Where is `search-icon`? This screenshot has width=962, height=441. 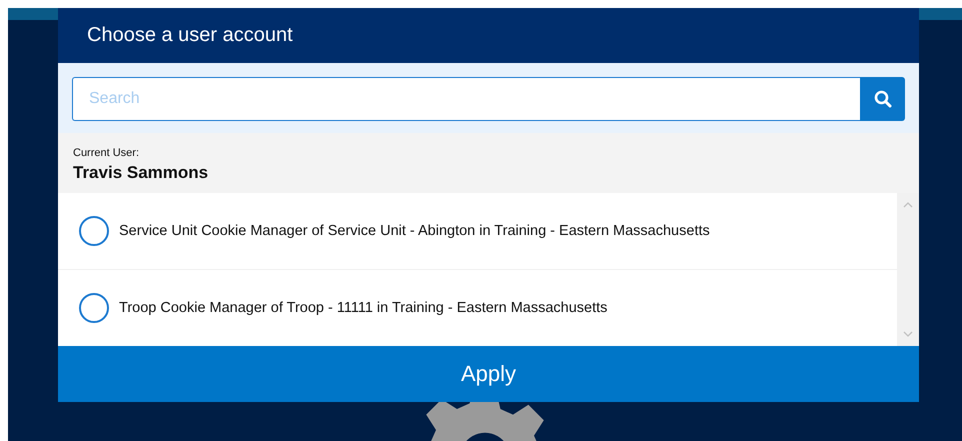
search-icon is located at coordinates (883, 99).